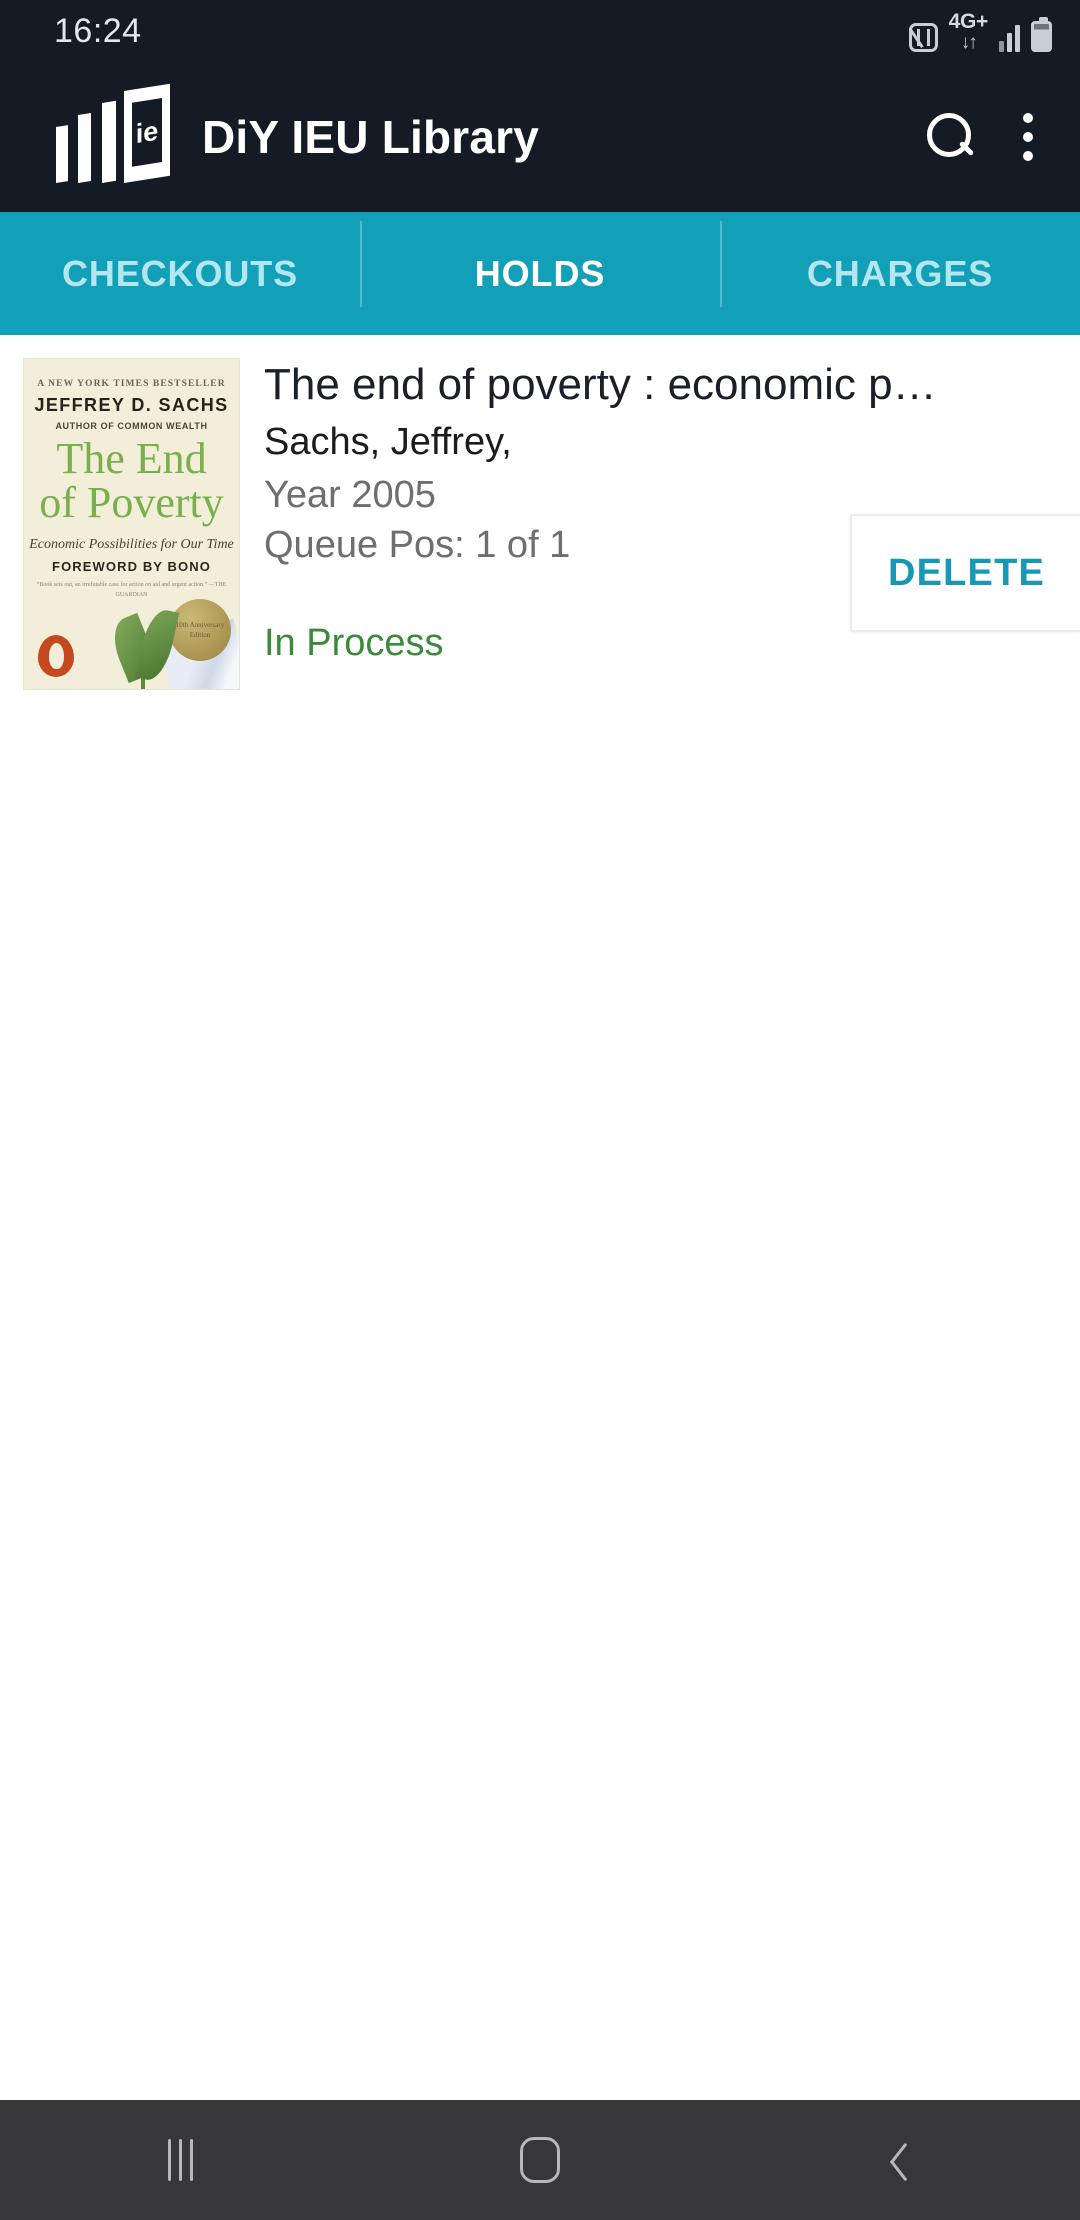 Image resolution: width=1080 pixels, height=2220 pixels. I want to click on data-transfer-arrows-icon: ↓↑, so click(969, 42).